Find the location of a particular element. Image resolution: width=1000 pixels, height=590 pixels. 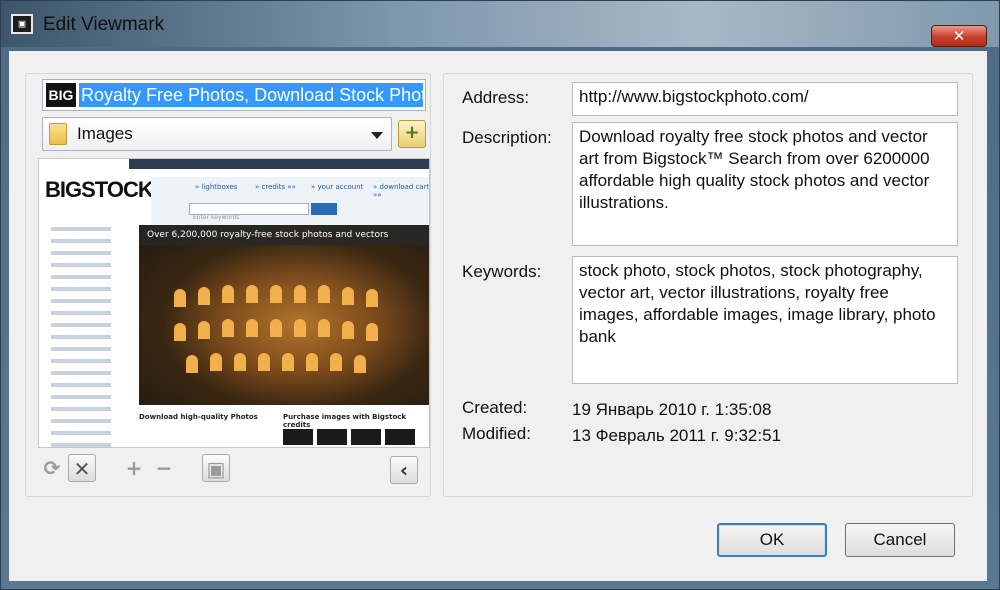

thumbnail-arches is located at coordinates (284, 329).